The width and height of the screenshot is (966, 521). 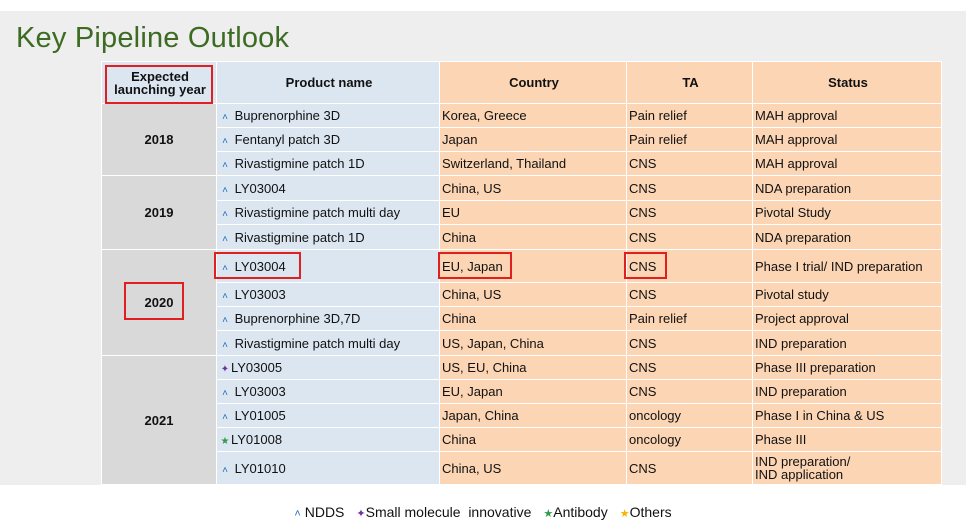 I want to click on country-cell: EU, so click(x=533, y=212).